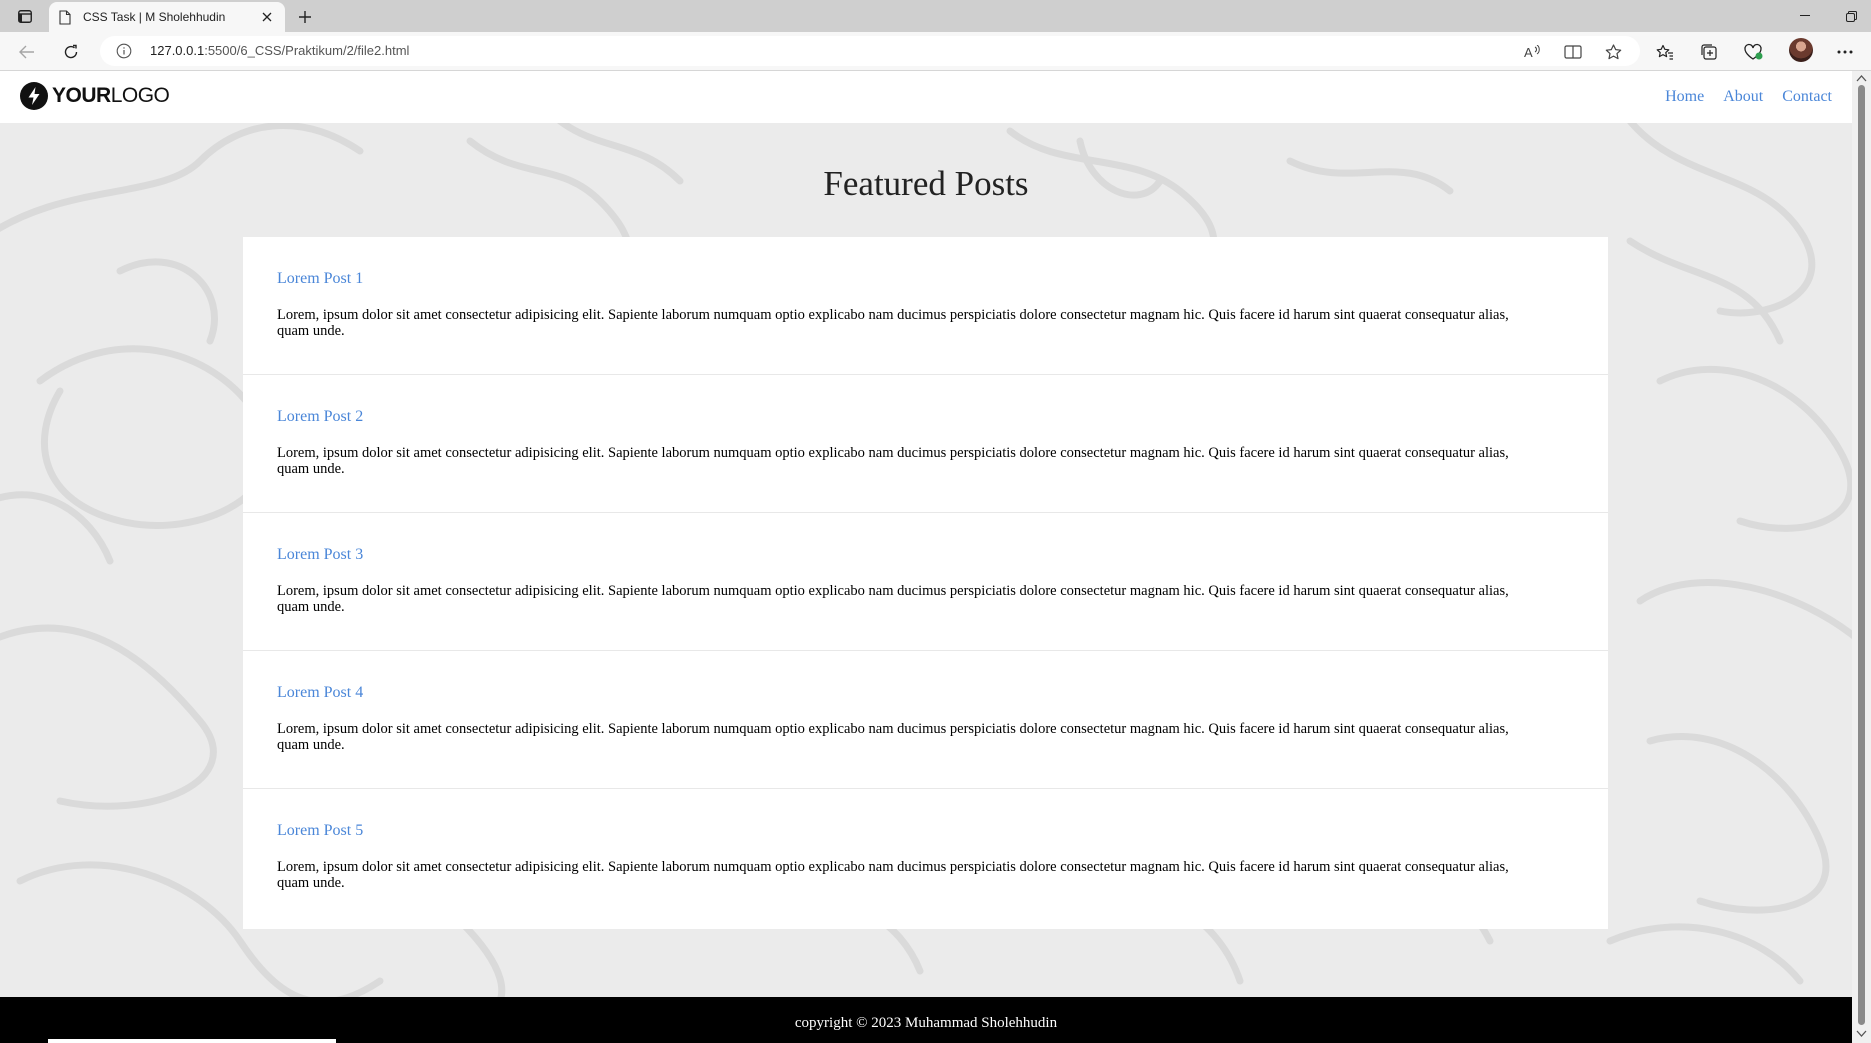  Describe the element at coordinates (154, 17) in the screenshot. I see `tab-title: CSS Task | M Sholehhudin` at that location.